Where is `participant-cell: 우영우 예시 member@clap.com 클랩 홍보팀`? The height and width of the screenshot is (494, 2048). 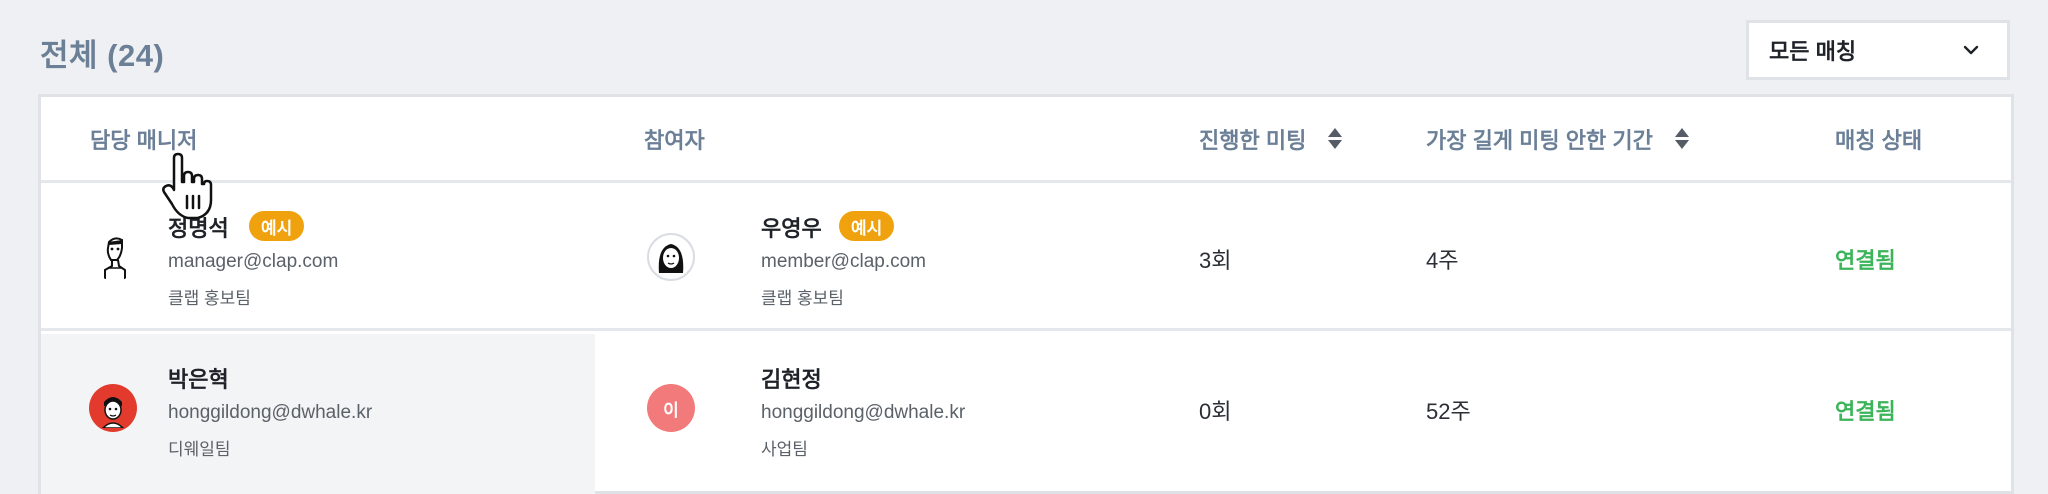 participant-cell: 우영우 예시 member@clap.com 클랩 홍보팀 is located at coordinates (872, 255).